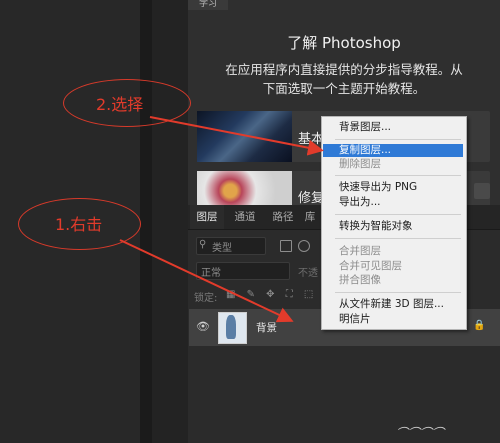 The width and height of the screenshot is (500, 443). What do you see at coordinates (236, 136) in the screenshot?
I see `arrow-to-duplicate-layer` at bounding box center [236, 136].